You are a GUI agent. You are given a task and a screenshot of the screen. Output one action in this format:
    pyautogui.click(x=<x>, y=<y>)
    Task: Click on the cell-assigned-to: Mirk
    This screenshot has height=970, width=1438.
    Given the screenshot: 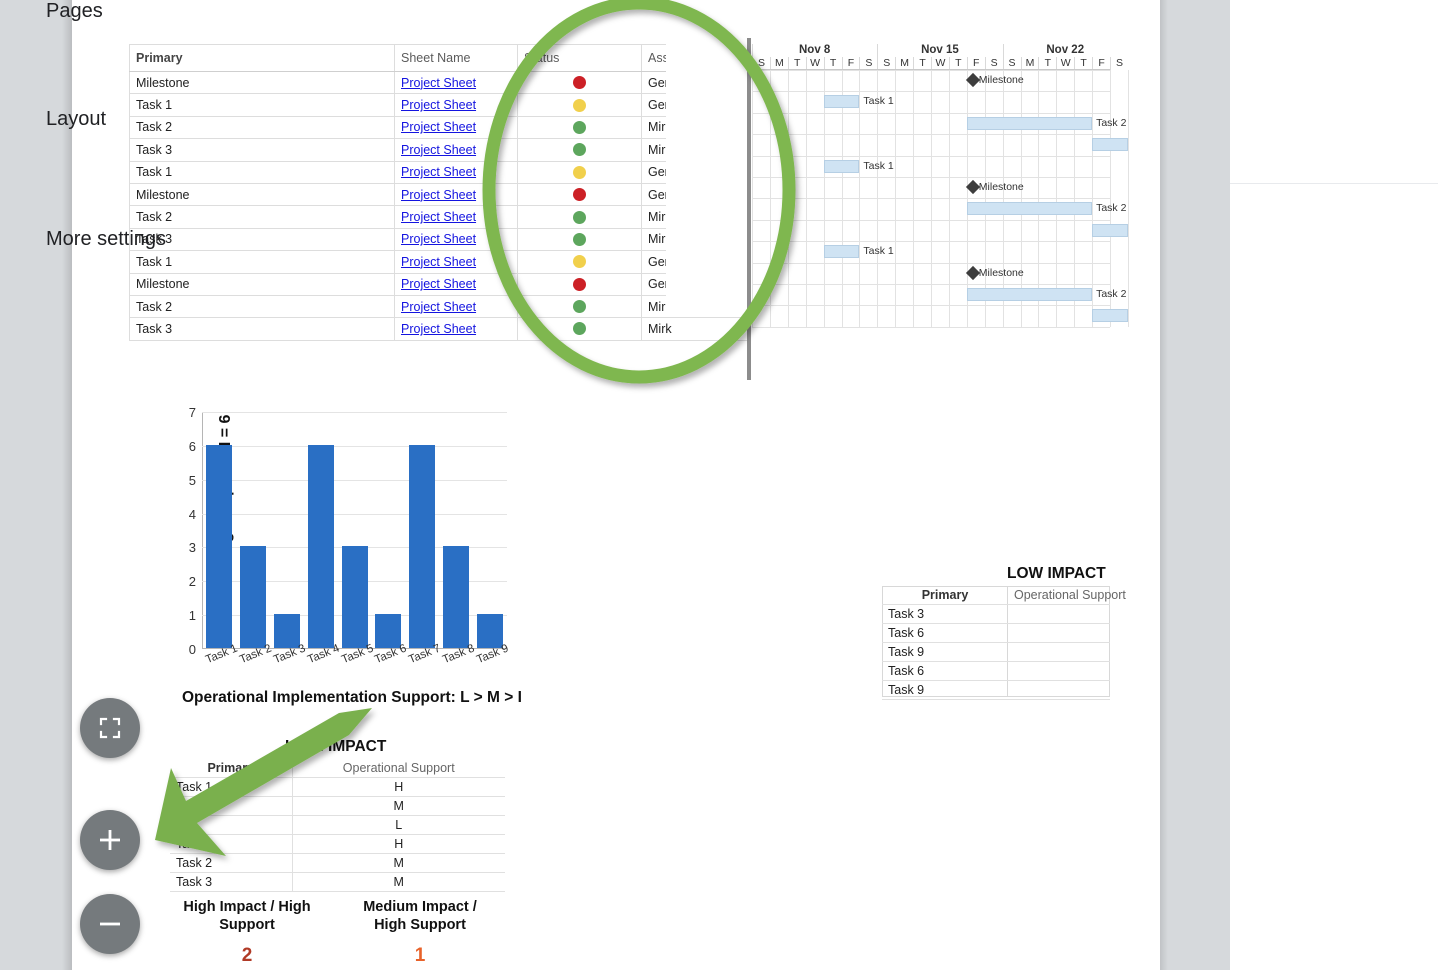 What is the action you would take?
    pyautogui.click(x=694, y=239)
    